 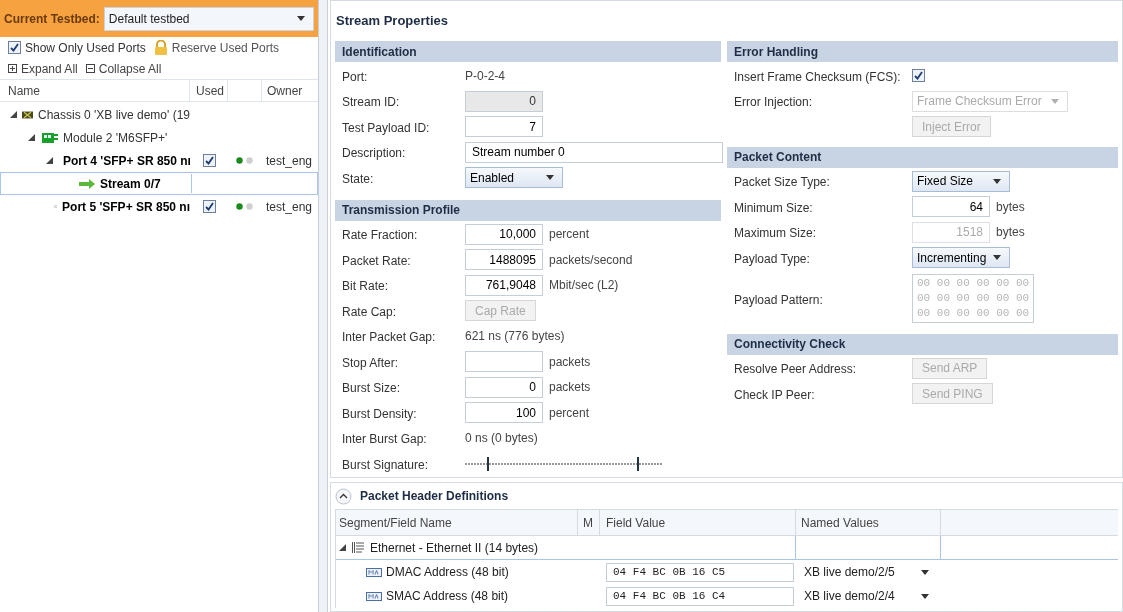 I want to click on field-label: Payload Type:, so click(x=772, y=258).